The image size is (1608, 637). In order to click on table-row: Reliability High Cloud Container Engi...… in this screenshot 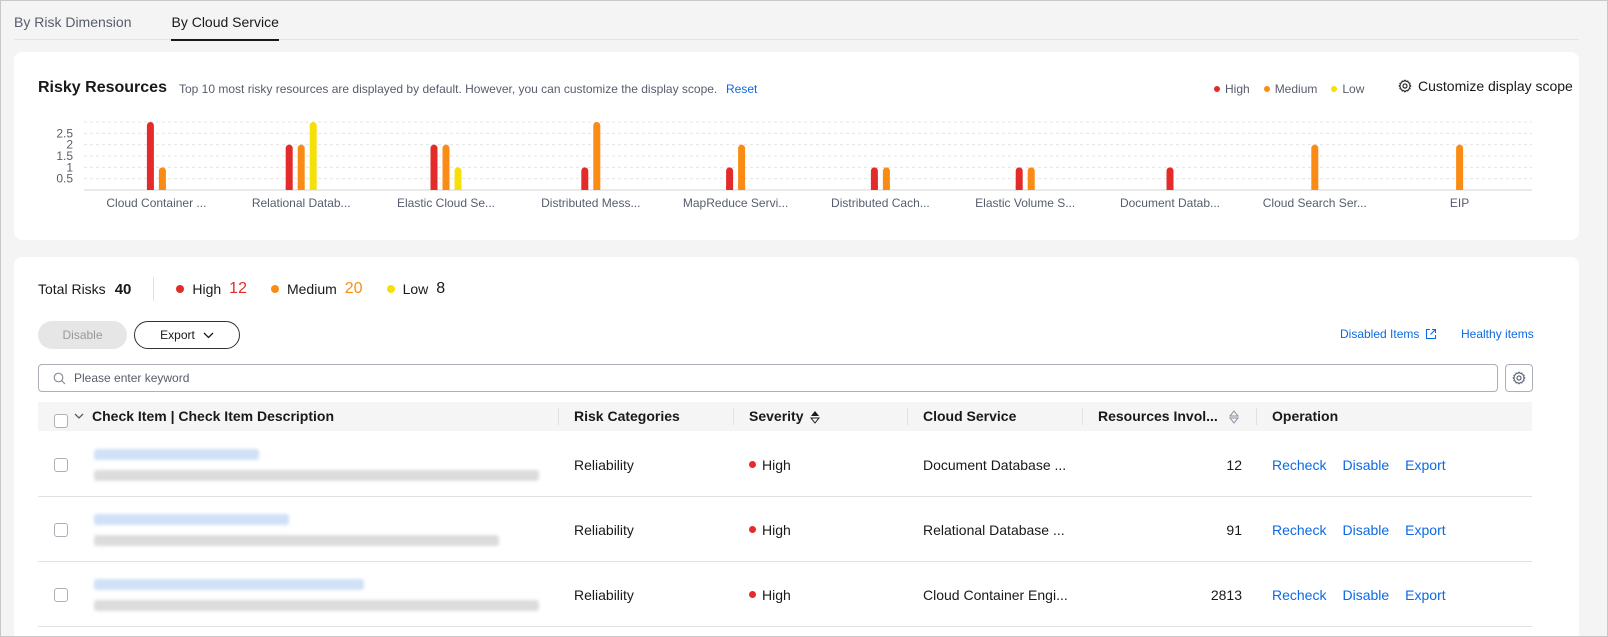, I will do `click(785, 594)`.